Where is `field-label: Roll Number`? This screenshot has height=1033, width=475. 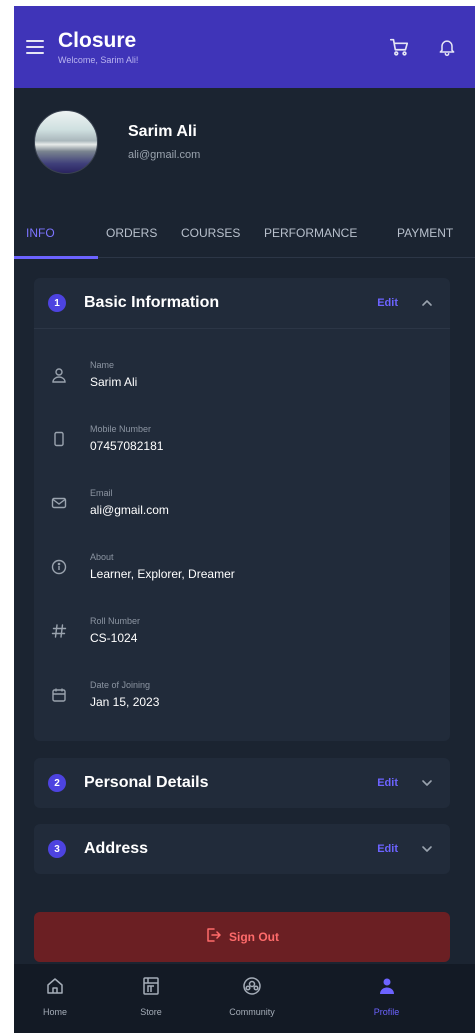
field-label: Roll Number is located at coordinates (115, 621).